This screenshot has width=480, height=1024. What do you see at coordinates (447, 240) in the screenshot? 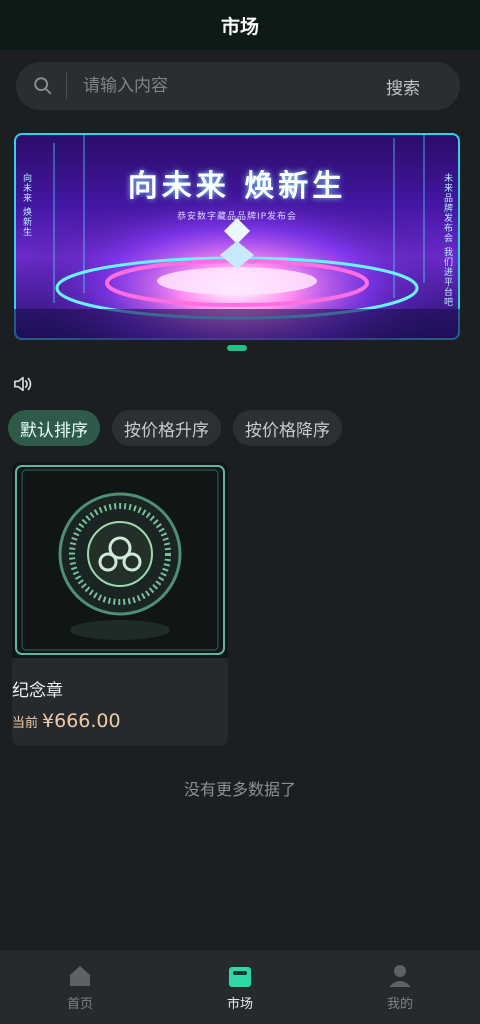
I see `banner-side-text-right: 未来品牌发布会 我们进平台吧` at bounding box center [447, 240].